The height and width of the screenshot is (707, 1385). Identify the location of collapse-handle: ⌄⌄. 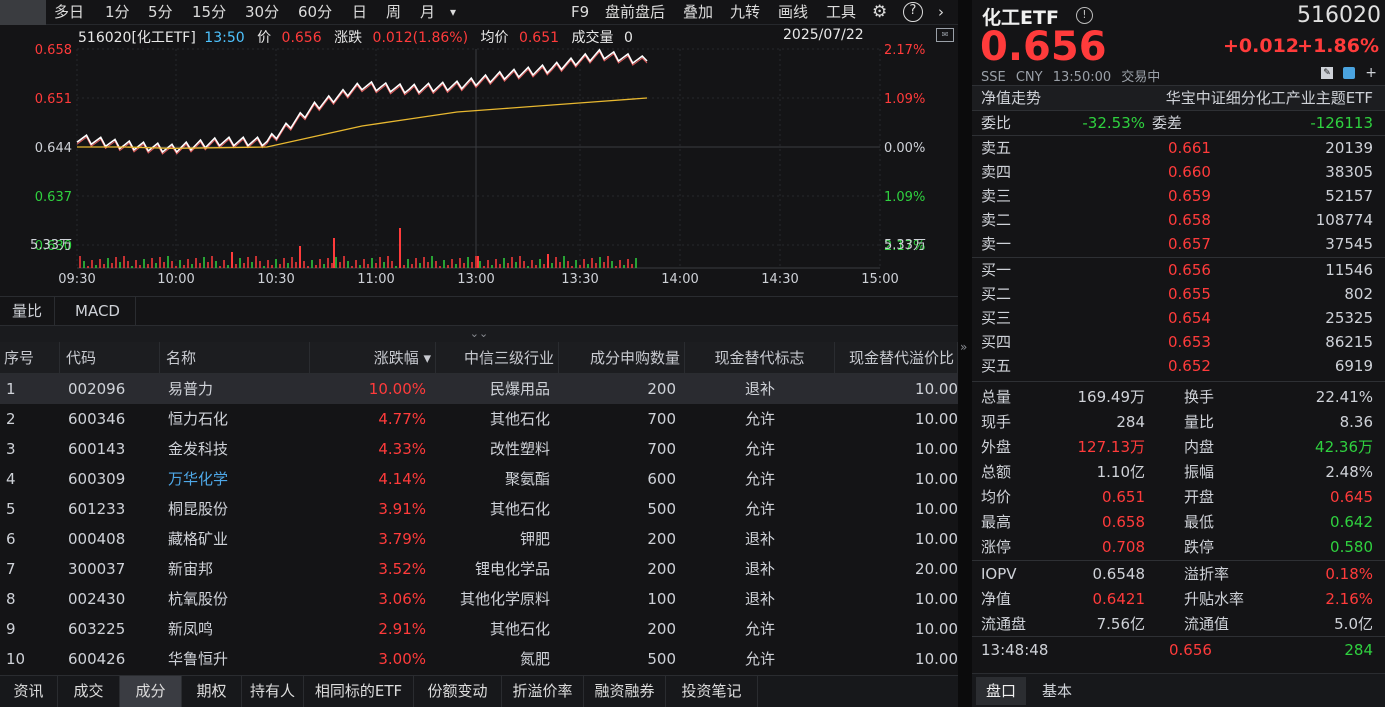
(479, 334).